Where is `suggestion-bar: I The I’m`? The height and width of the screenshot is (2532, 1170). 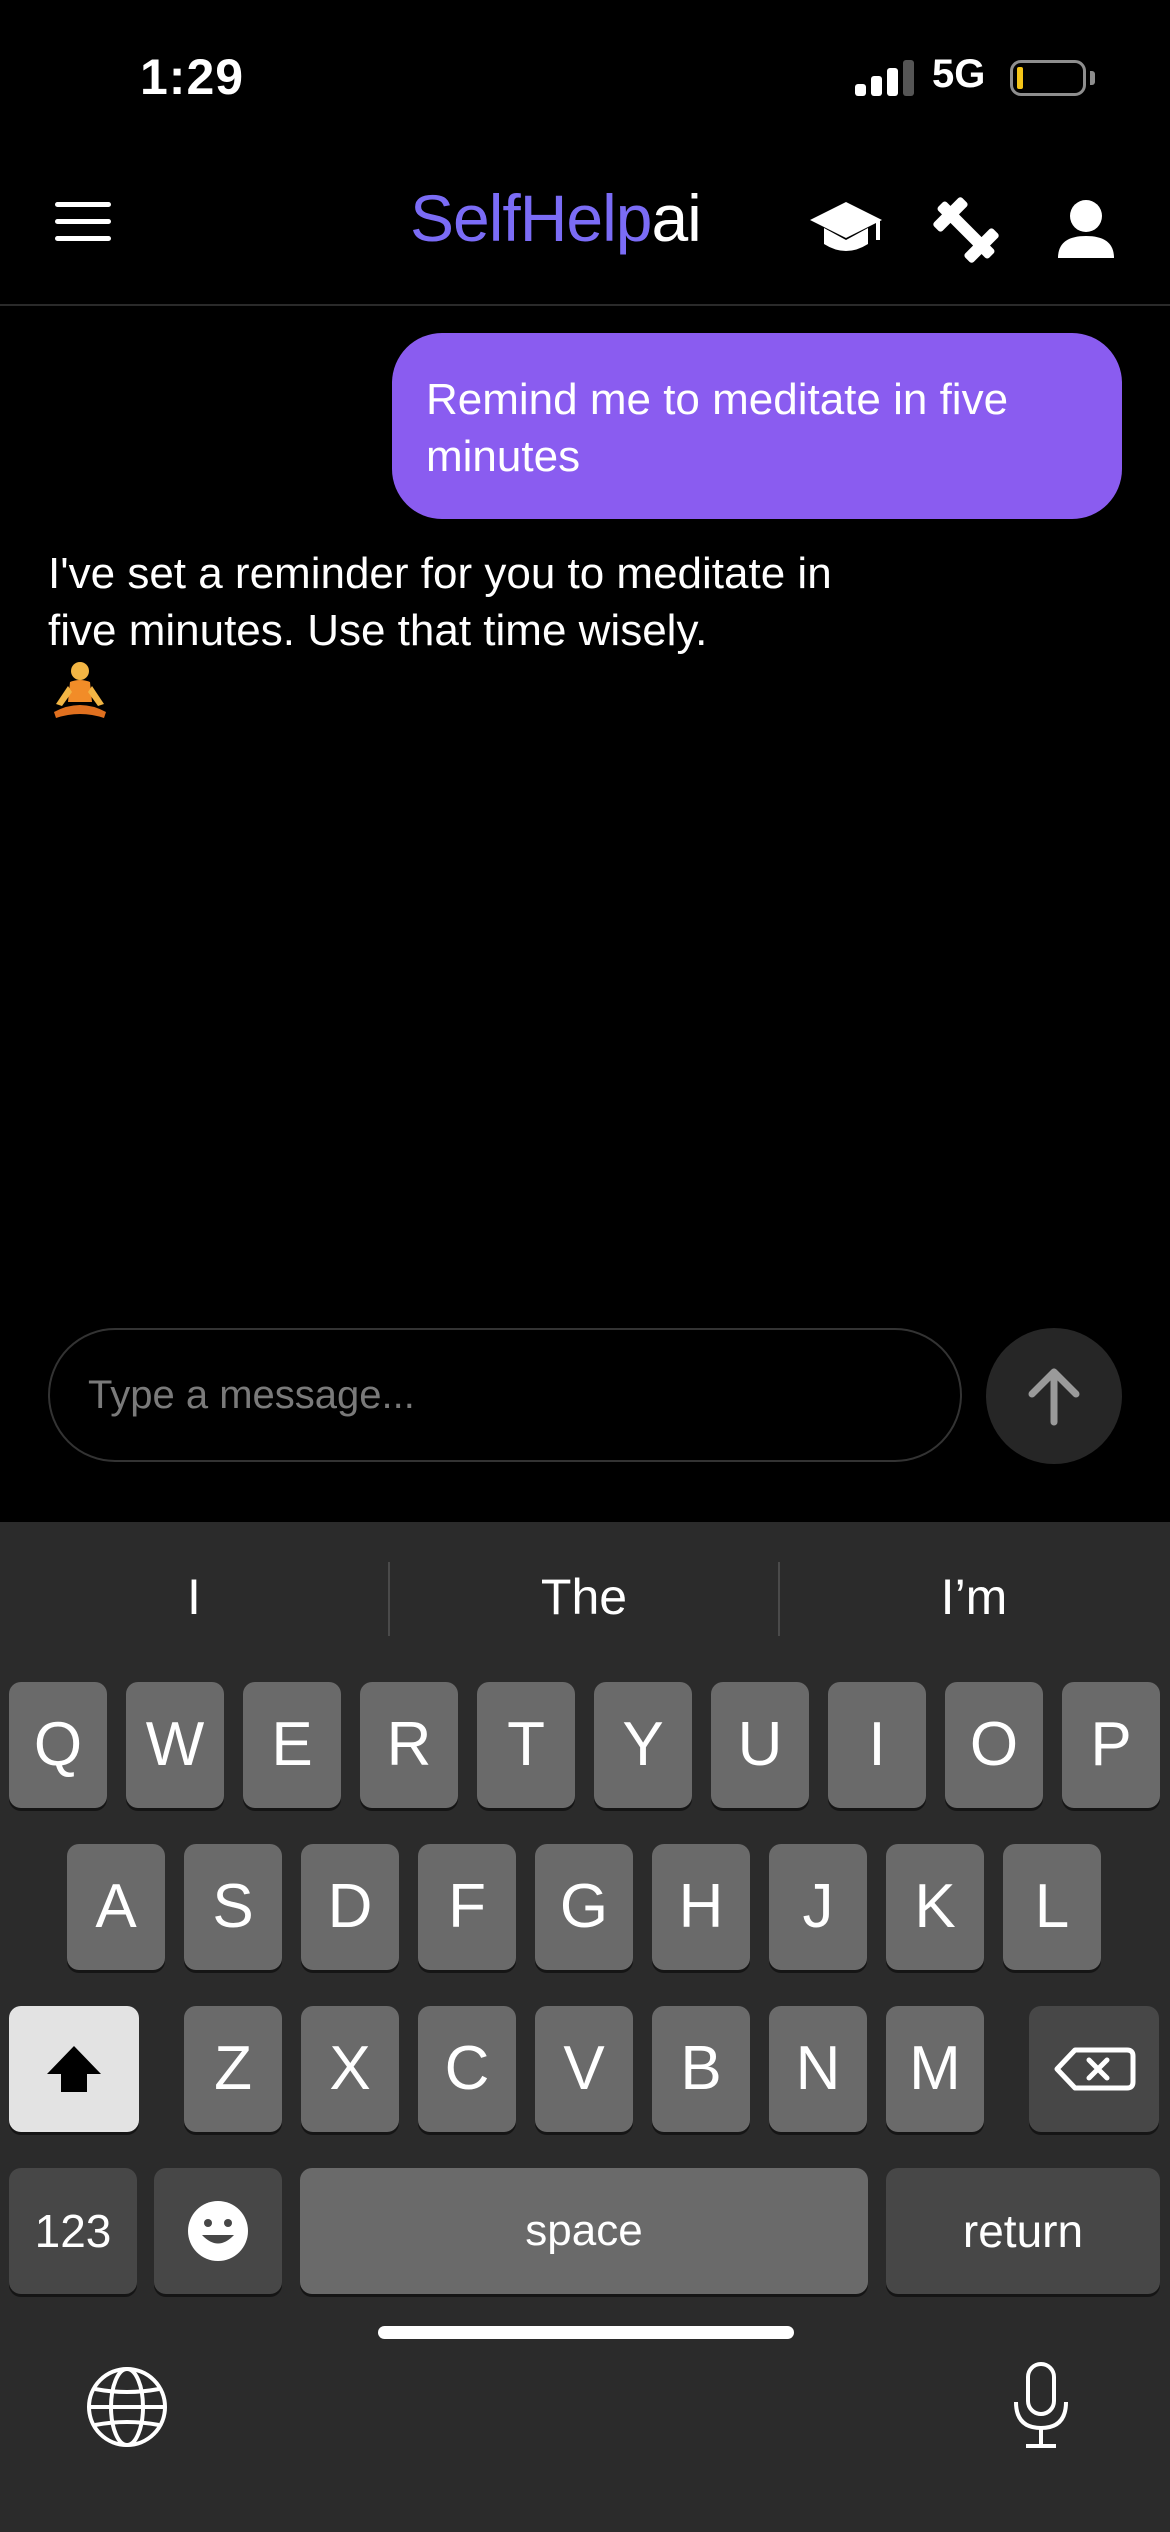 suggestion-bar: I The I’m is located at coordinates (585, 1597).